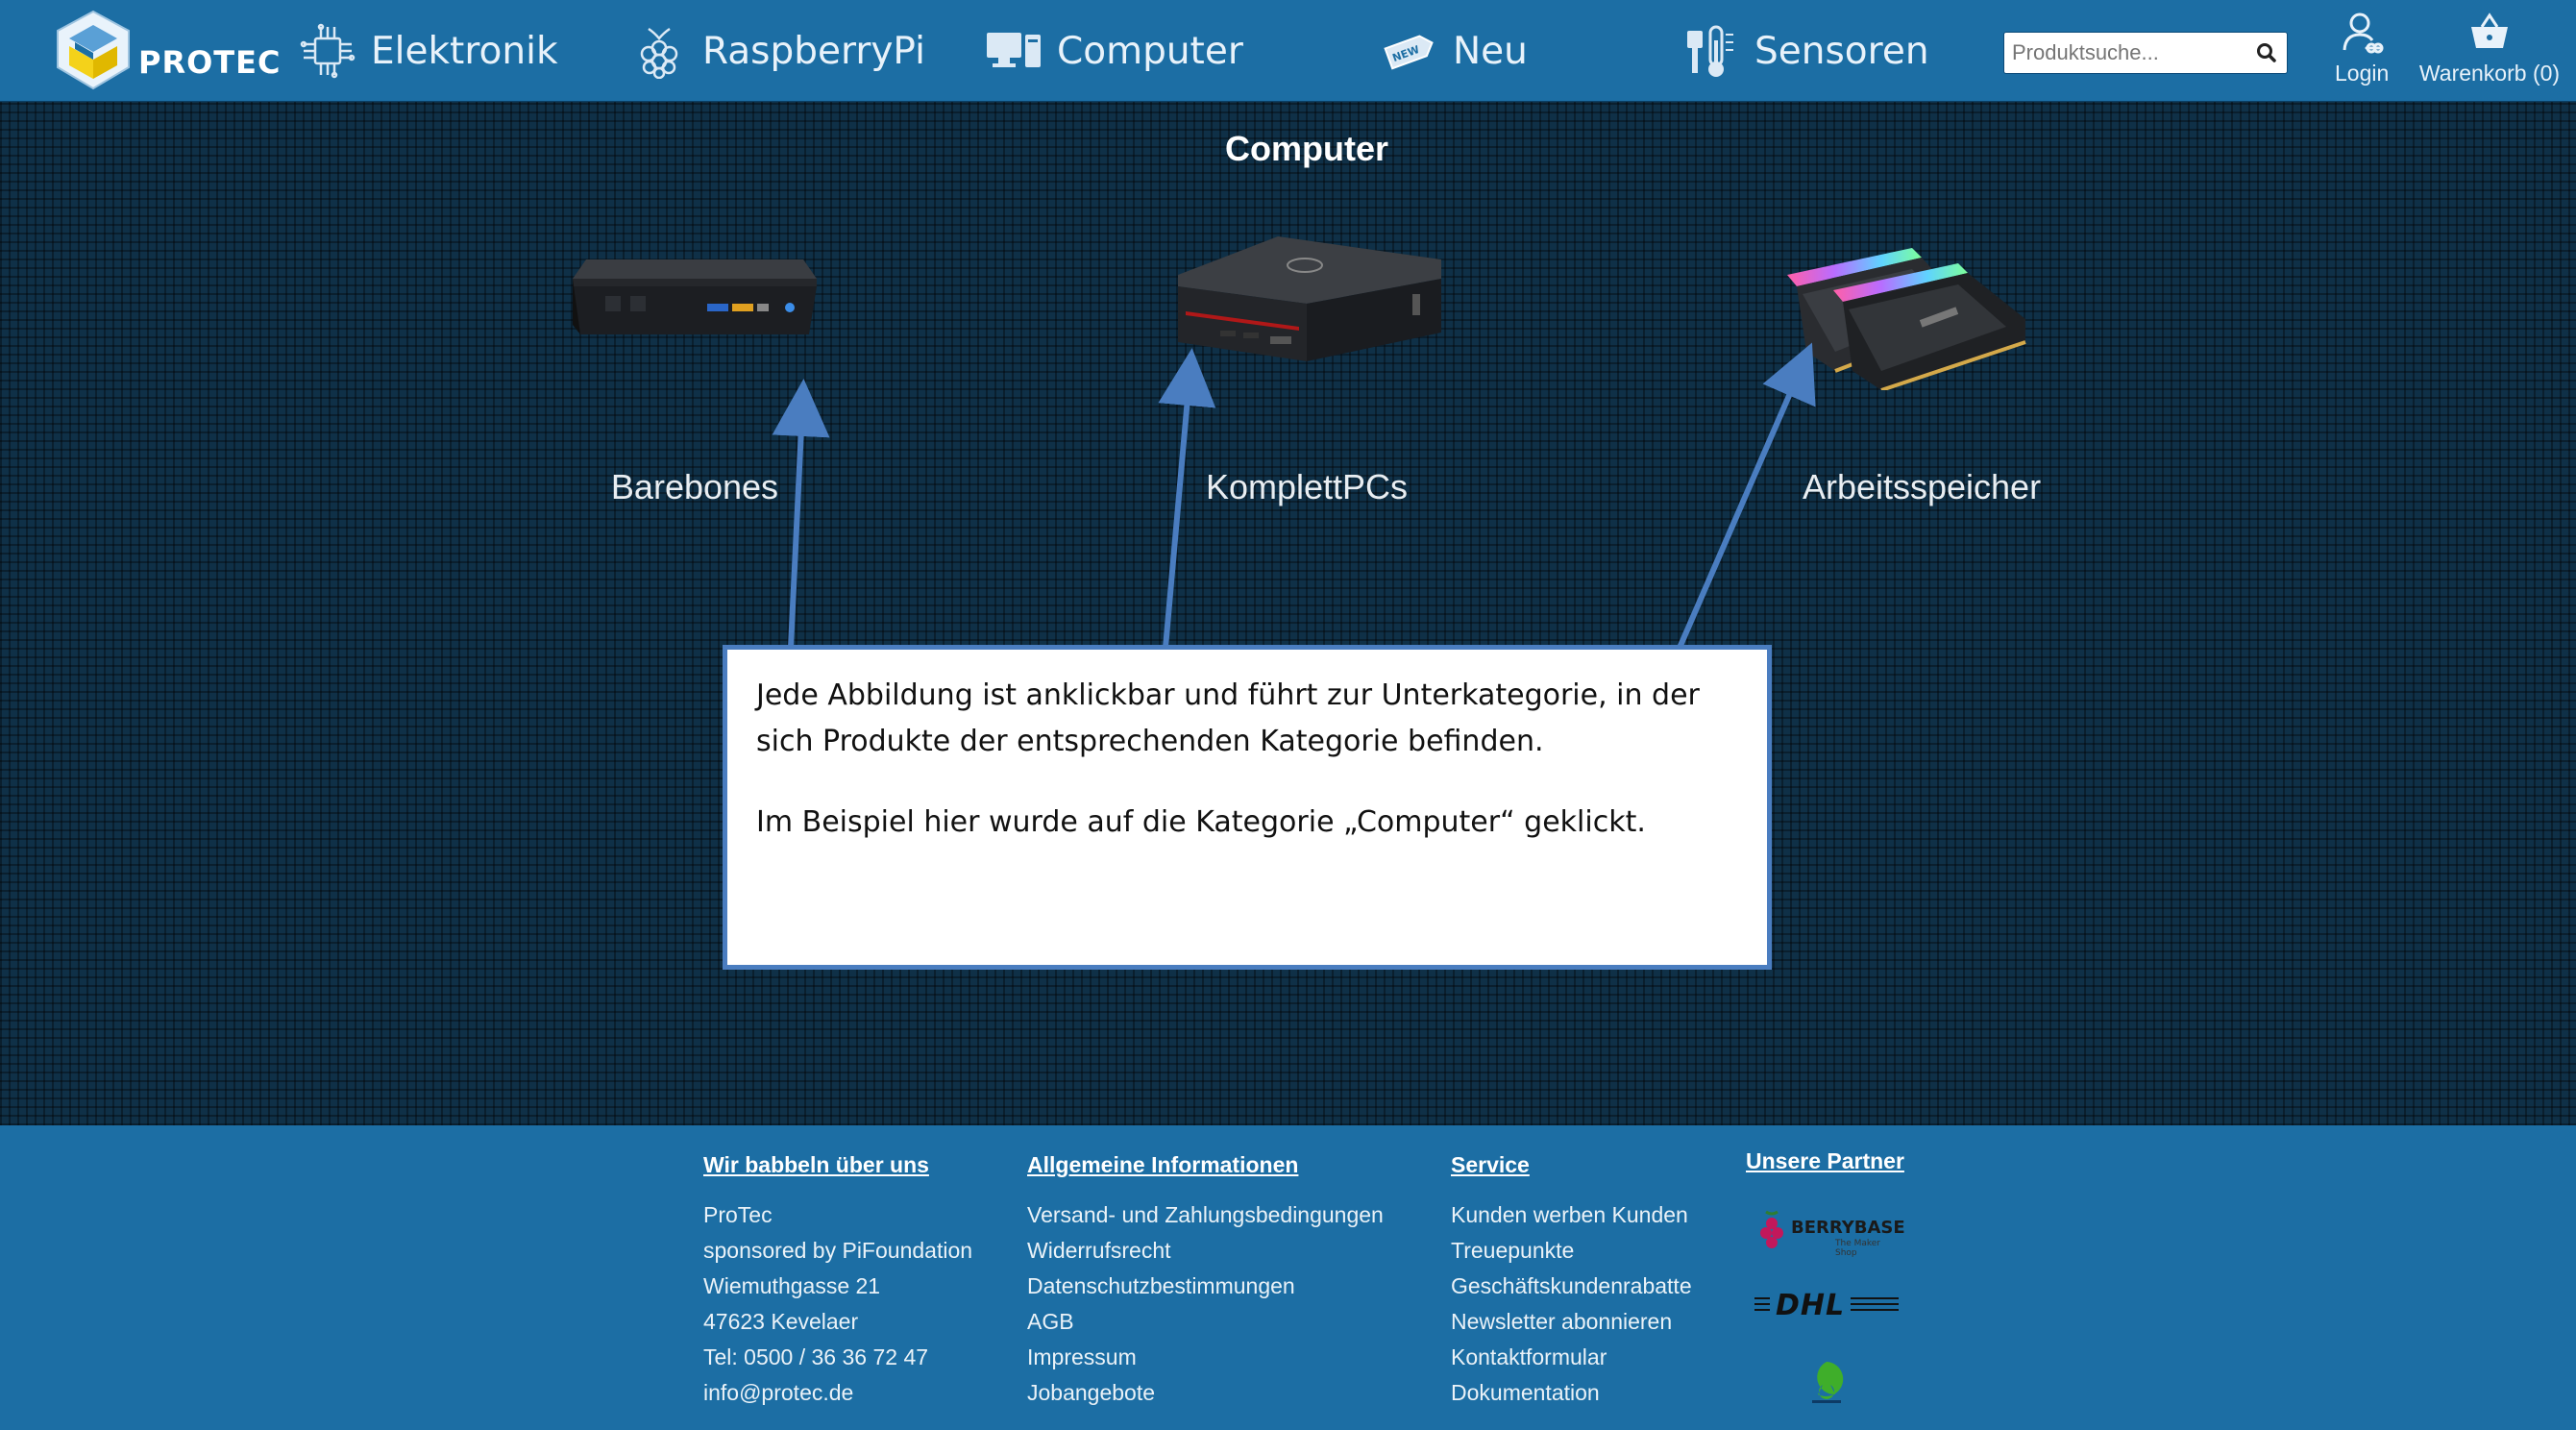  What do you see at coordinates (327, 51) in the screenshot?
I see `circuit-icon` at bounding box center [327, 51].